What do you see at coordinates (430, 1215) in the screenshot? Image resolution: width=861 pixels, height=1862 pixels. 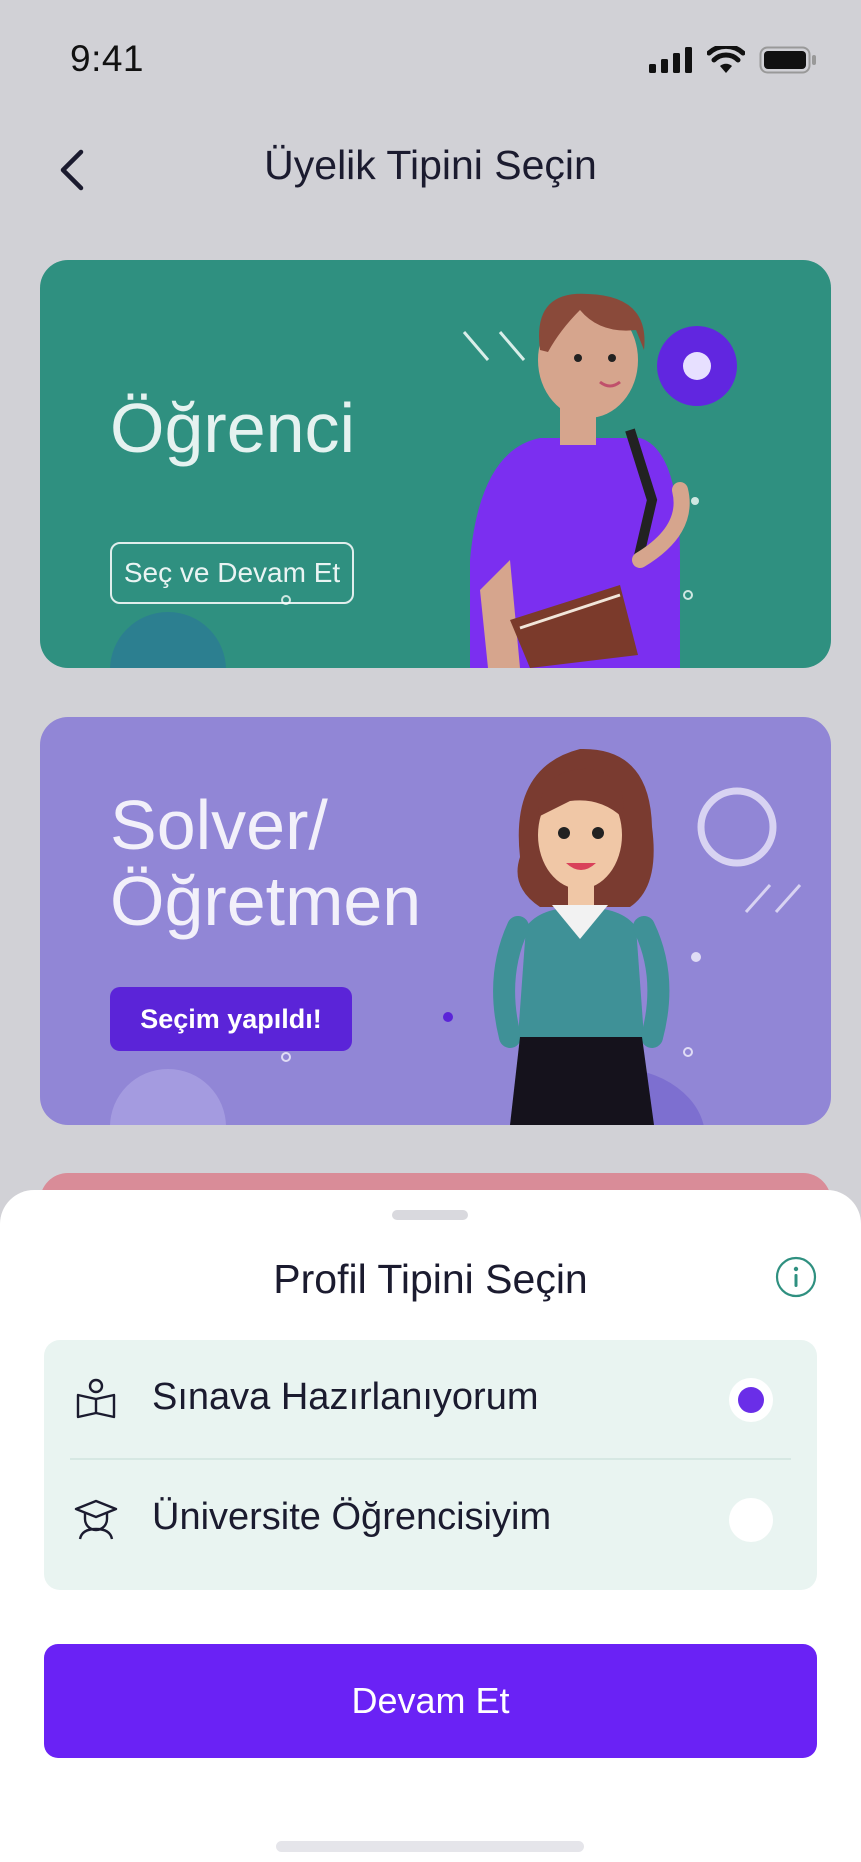 I see `sheet-grabber` at bounding box center [430, 1215].